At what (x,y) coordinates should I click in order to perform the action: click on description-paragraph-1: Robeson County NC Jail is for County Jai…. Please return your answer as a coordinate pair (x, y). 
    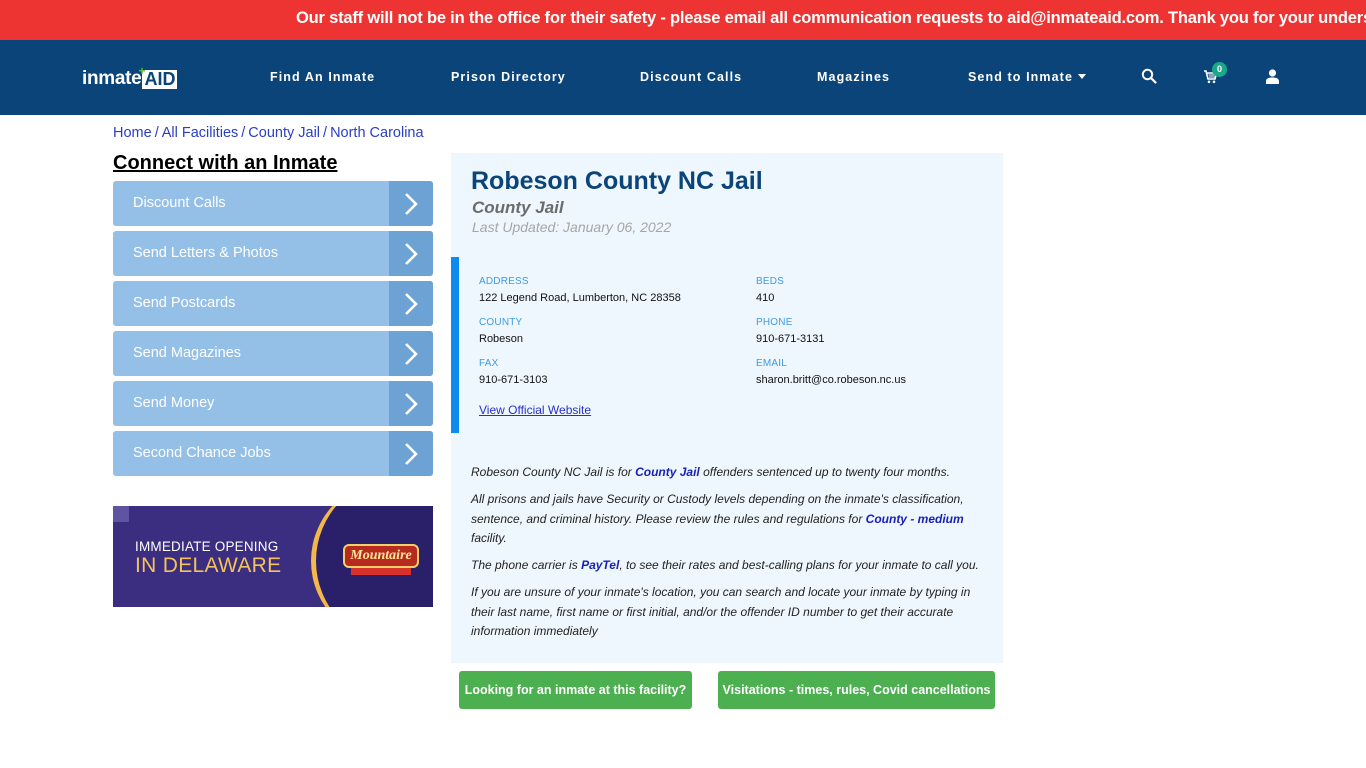
    Looking at the image, I should click on (731, 473).